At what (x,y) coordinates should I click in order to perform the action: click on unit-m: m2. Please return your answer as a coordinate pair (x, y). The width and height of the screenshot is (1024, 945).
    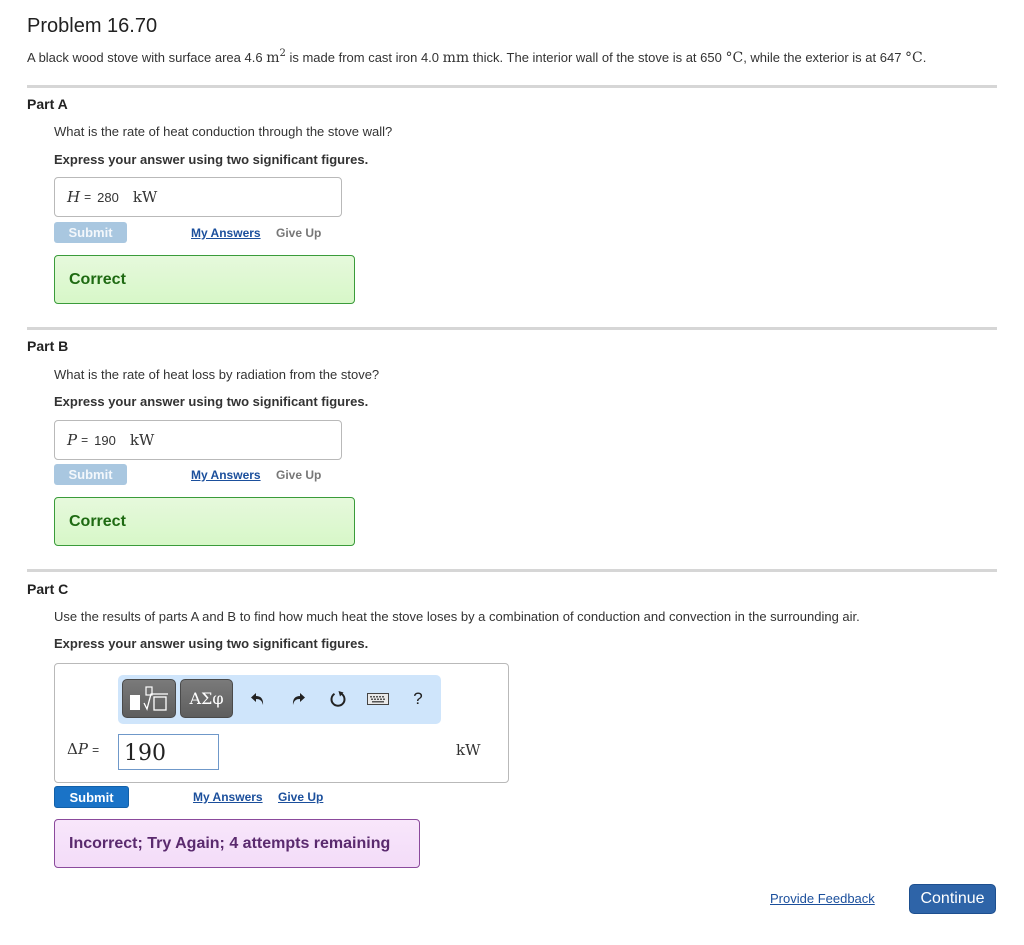
    Looking at the image, I should click on (276, 57).